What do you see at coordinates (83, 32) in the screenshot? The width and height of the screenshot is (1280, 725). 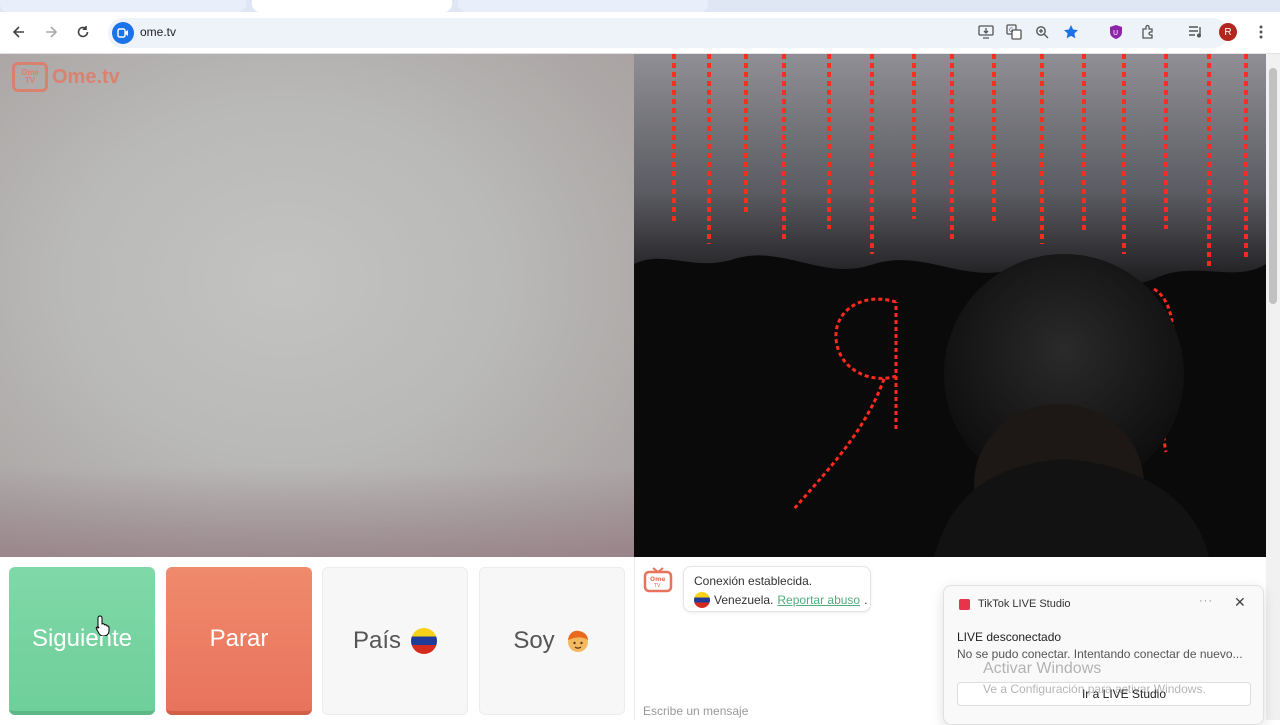 I see `reload-icon` at bounding box center [83, 32].